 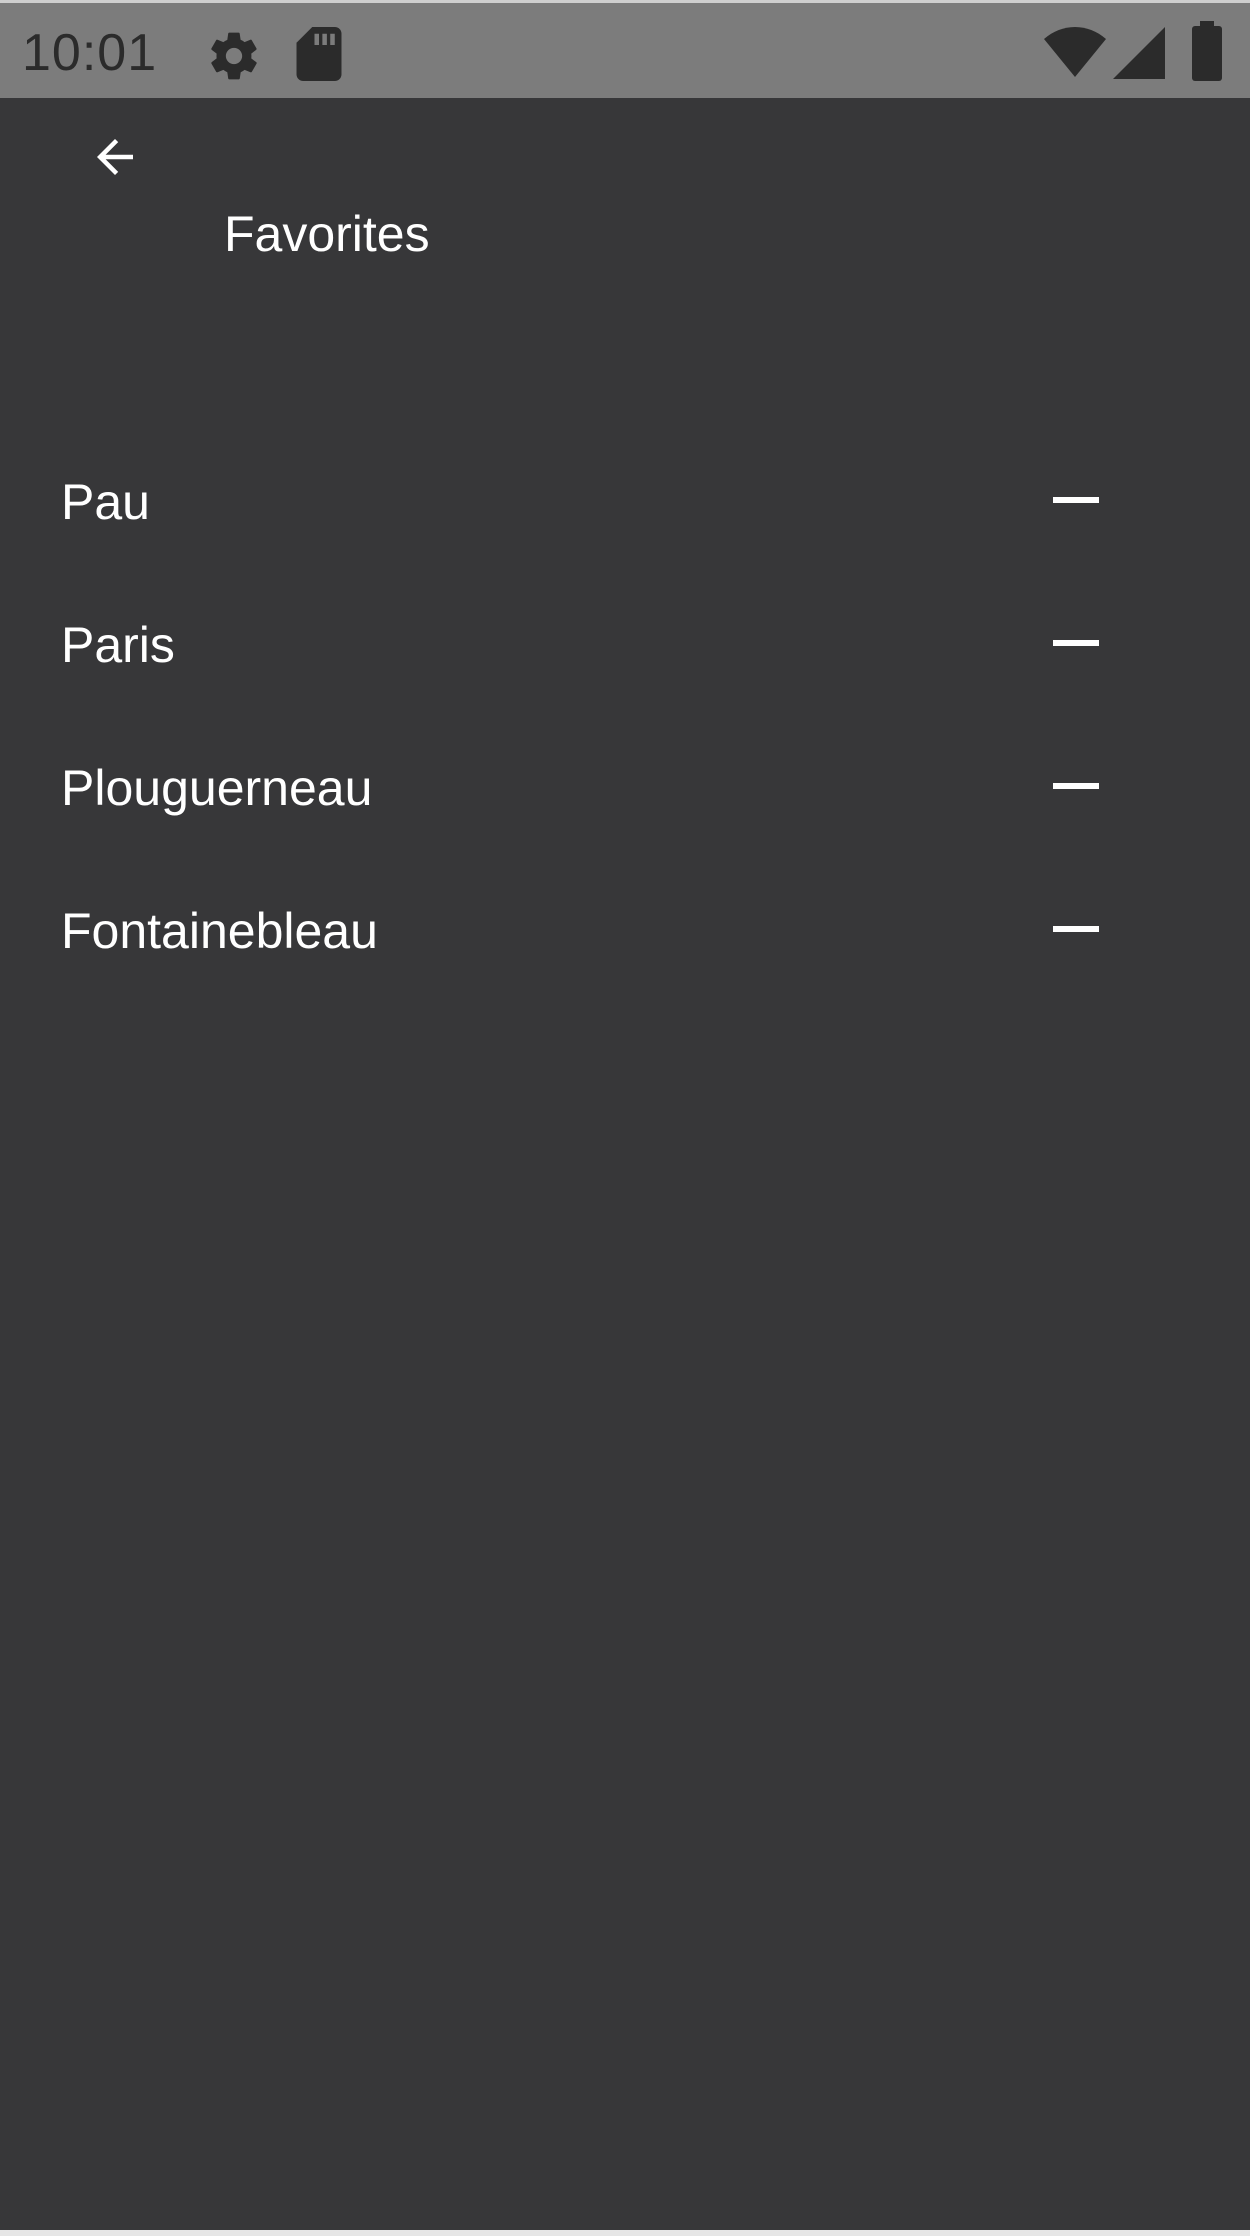 What do you see at coordinates (234, 56) in the screenshot?
I see `gear-icon` at bounding box center [234, 56].